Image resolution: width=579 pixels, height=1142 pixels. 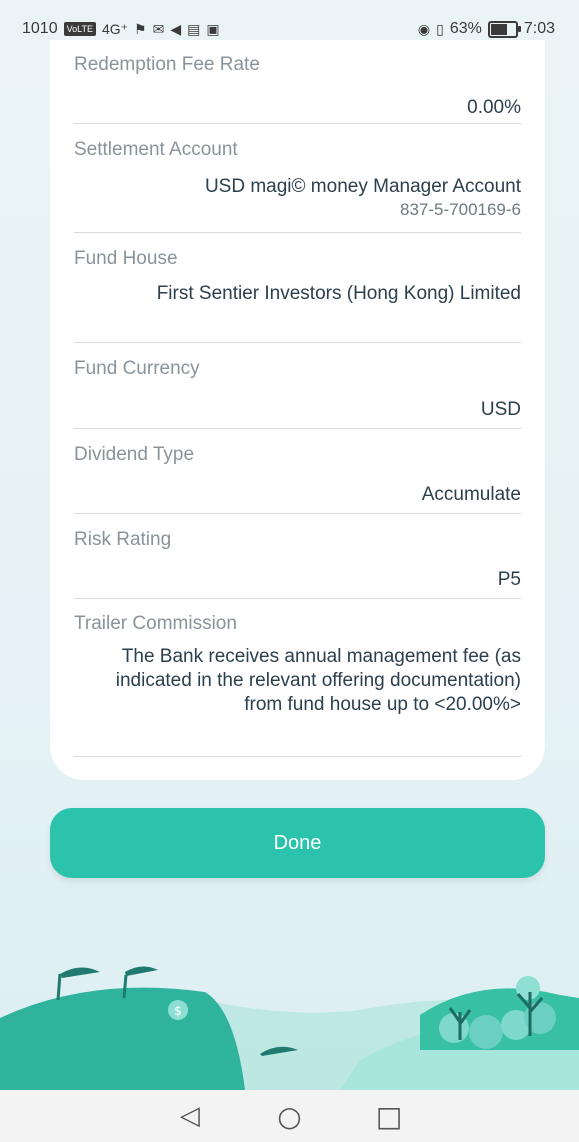 I want to click on mail-icon: ✉, so click(x=158, y=28).